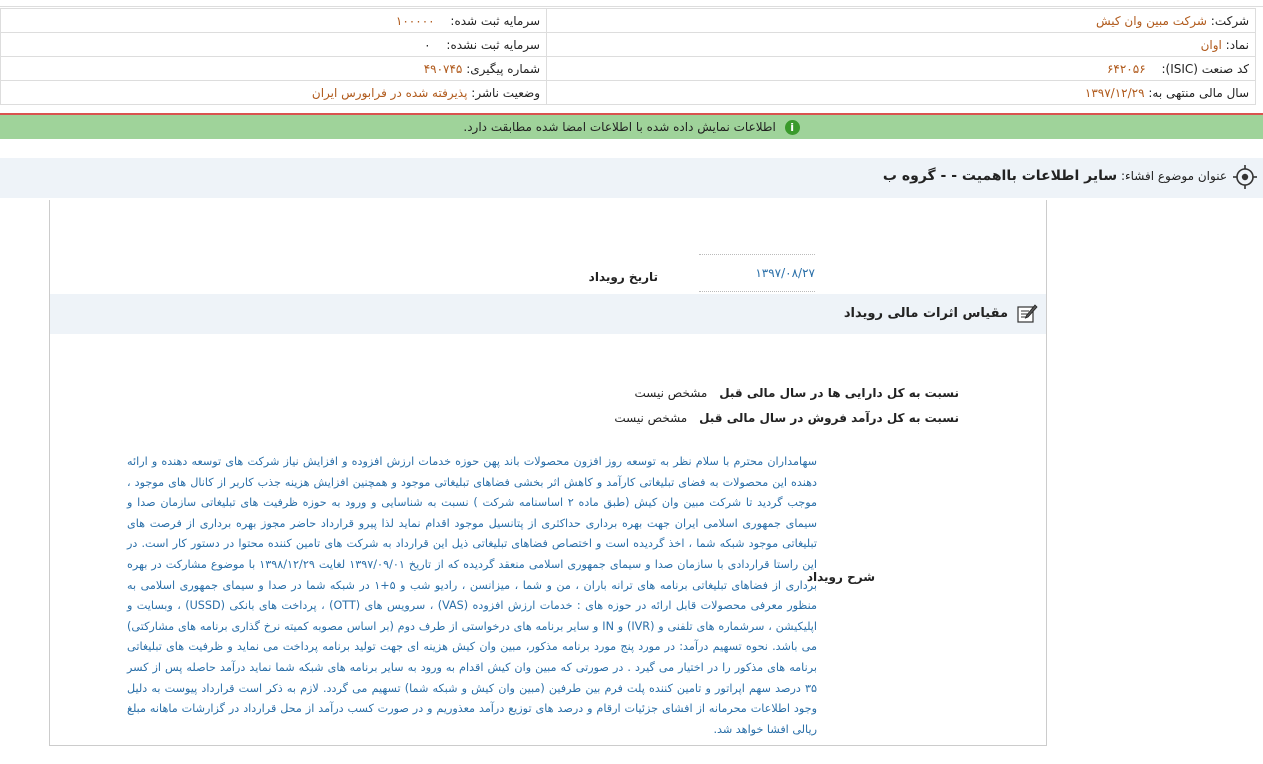 The height and width of the screenshot is (764, 1263). I want to click on publisher-status-cell: وضعیت ناشر: پذیرفته شده در فرابورس ایران, so click(273, 92).